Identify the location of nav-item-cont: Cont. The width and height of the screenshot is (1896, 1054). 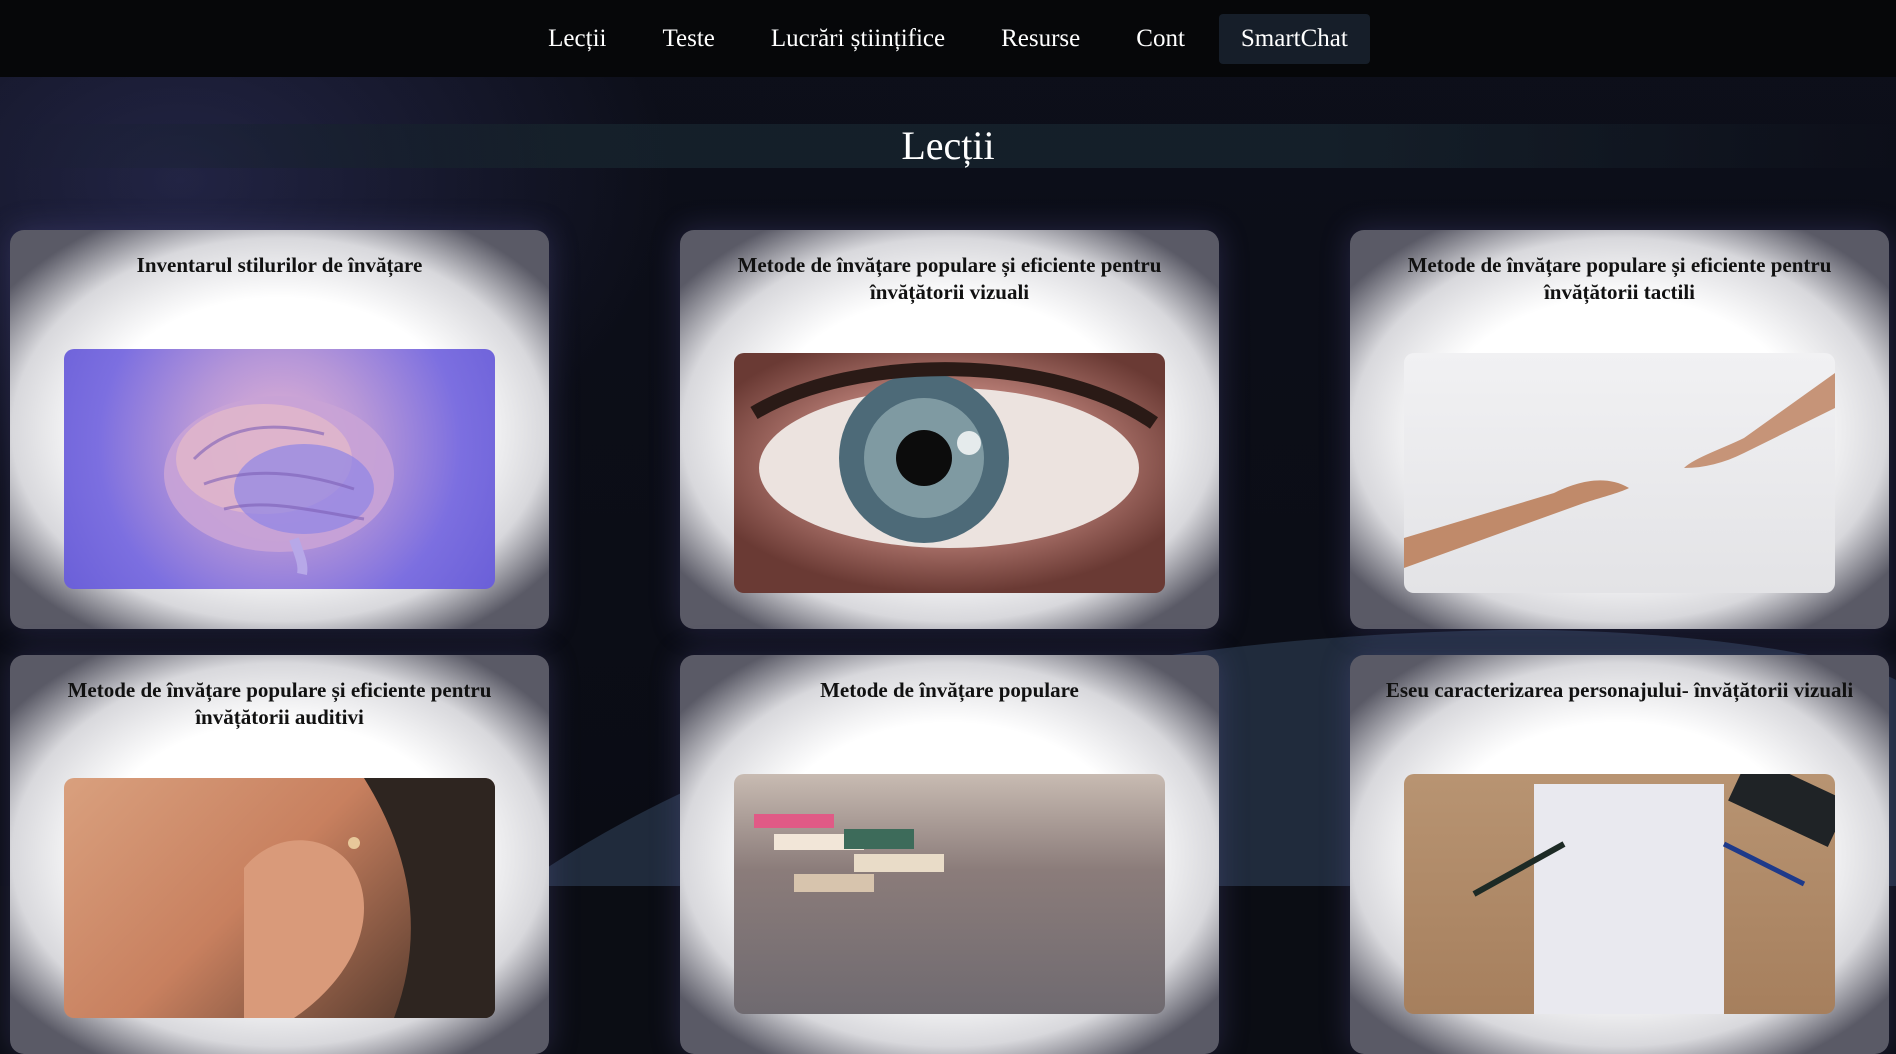
(1160, 39).